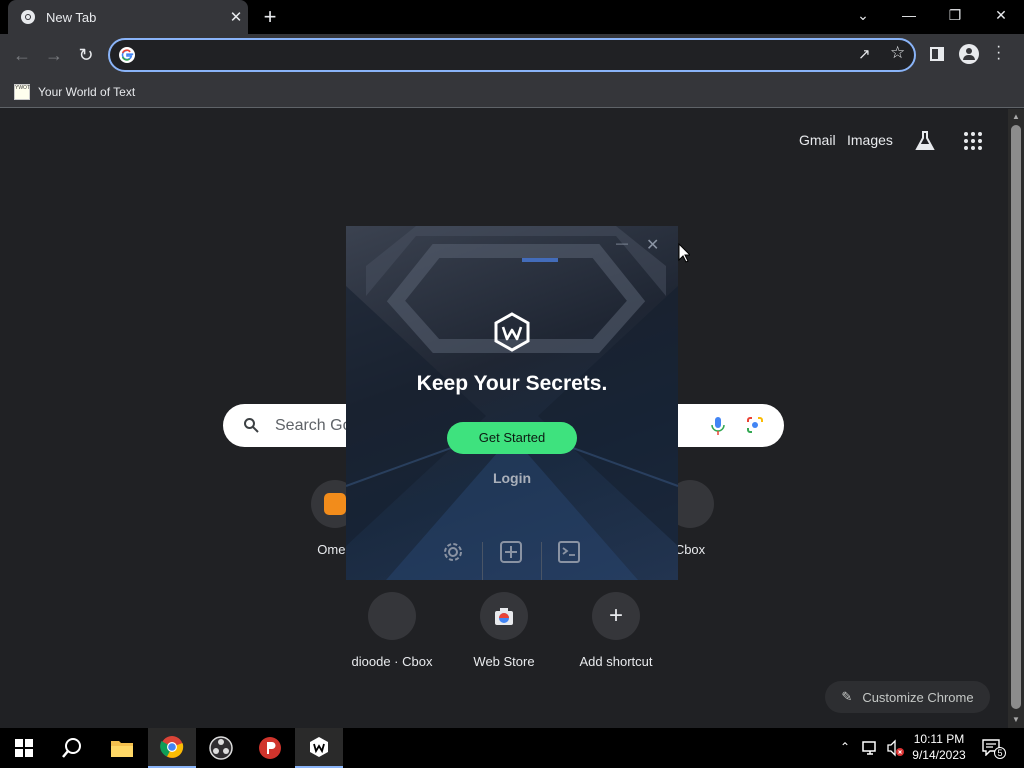 The height and width of the screenshot is (768, 1024). What do you see at coordinates (1016, 719) in the screenshot?
I see `scroll-down-icon: ▼` at bounding box center [1016, 719].